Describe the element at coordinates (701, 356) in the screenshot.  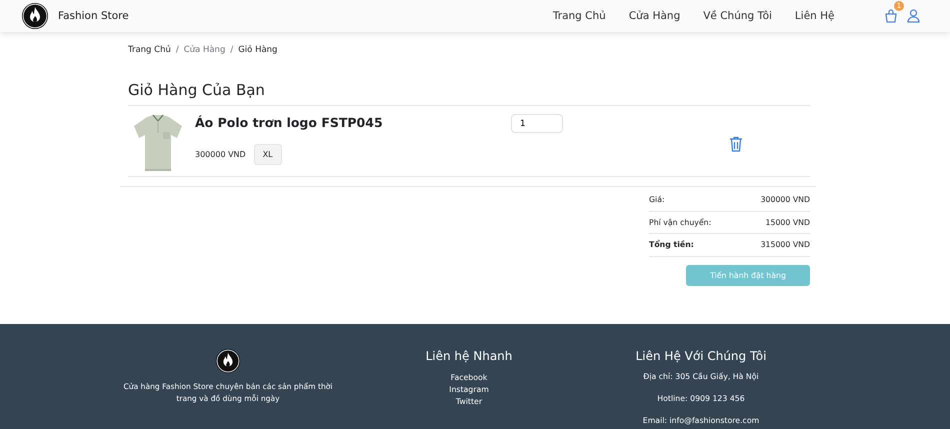
I see `column-heading: Liên Hệ Với Chúng Tôi` at that location.